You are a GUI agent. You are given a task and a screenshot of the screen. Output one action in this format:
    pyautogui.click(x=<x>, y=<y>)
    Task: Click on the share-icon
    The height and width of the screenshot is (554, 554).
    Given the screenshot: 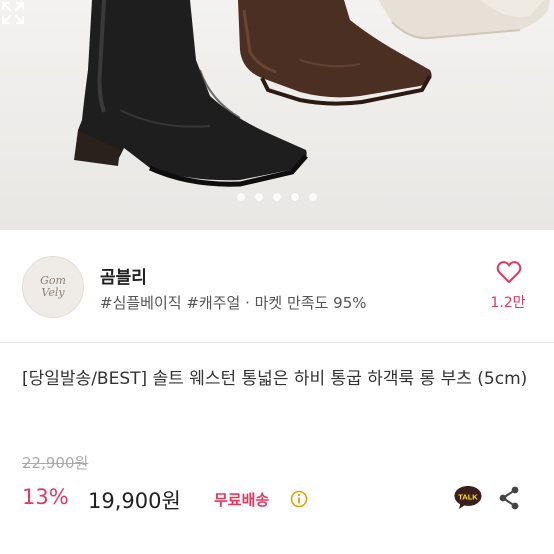 What is the action you would take?
    pyautogui.click(x=509, y=498)
    